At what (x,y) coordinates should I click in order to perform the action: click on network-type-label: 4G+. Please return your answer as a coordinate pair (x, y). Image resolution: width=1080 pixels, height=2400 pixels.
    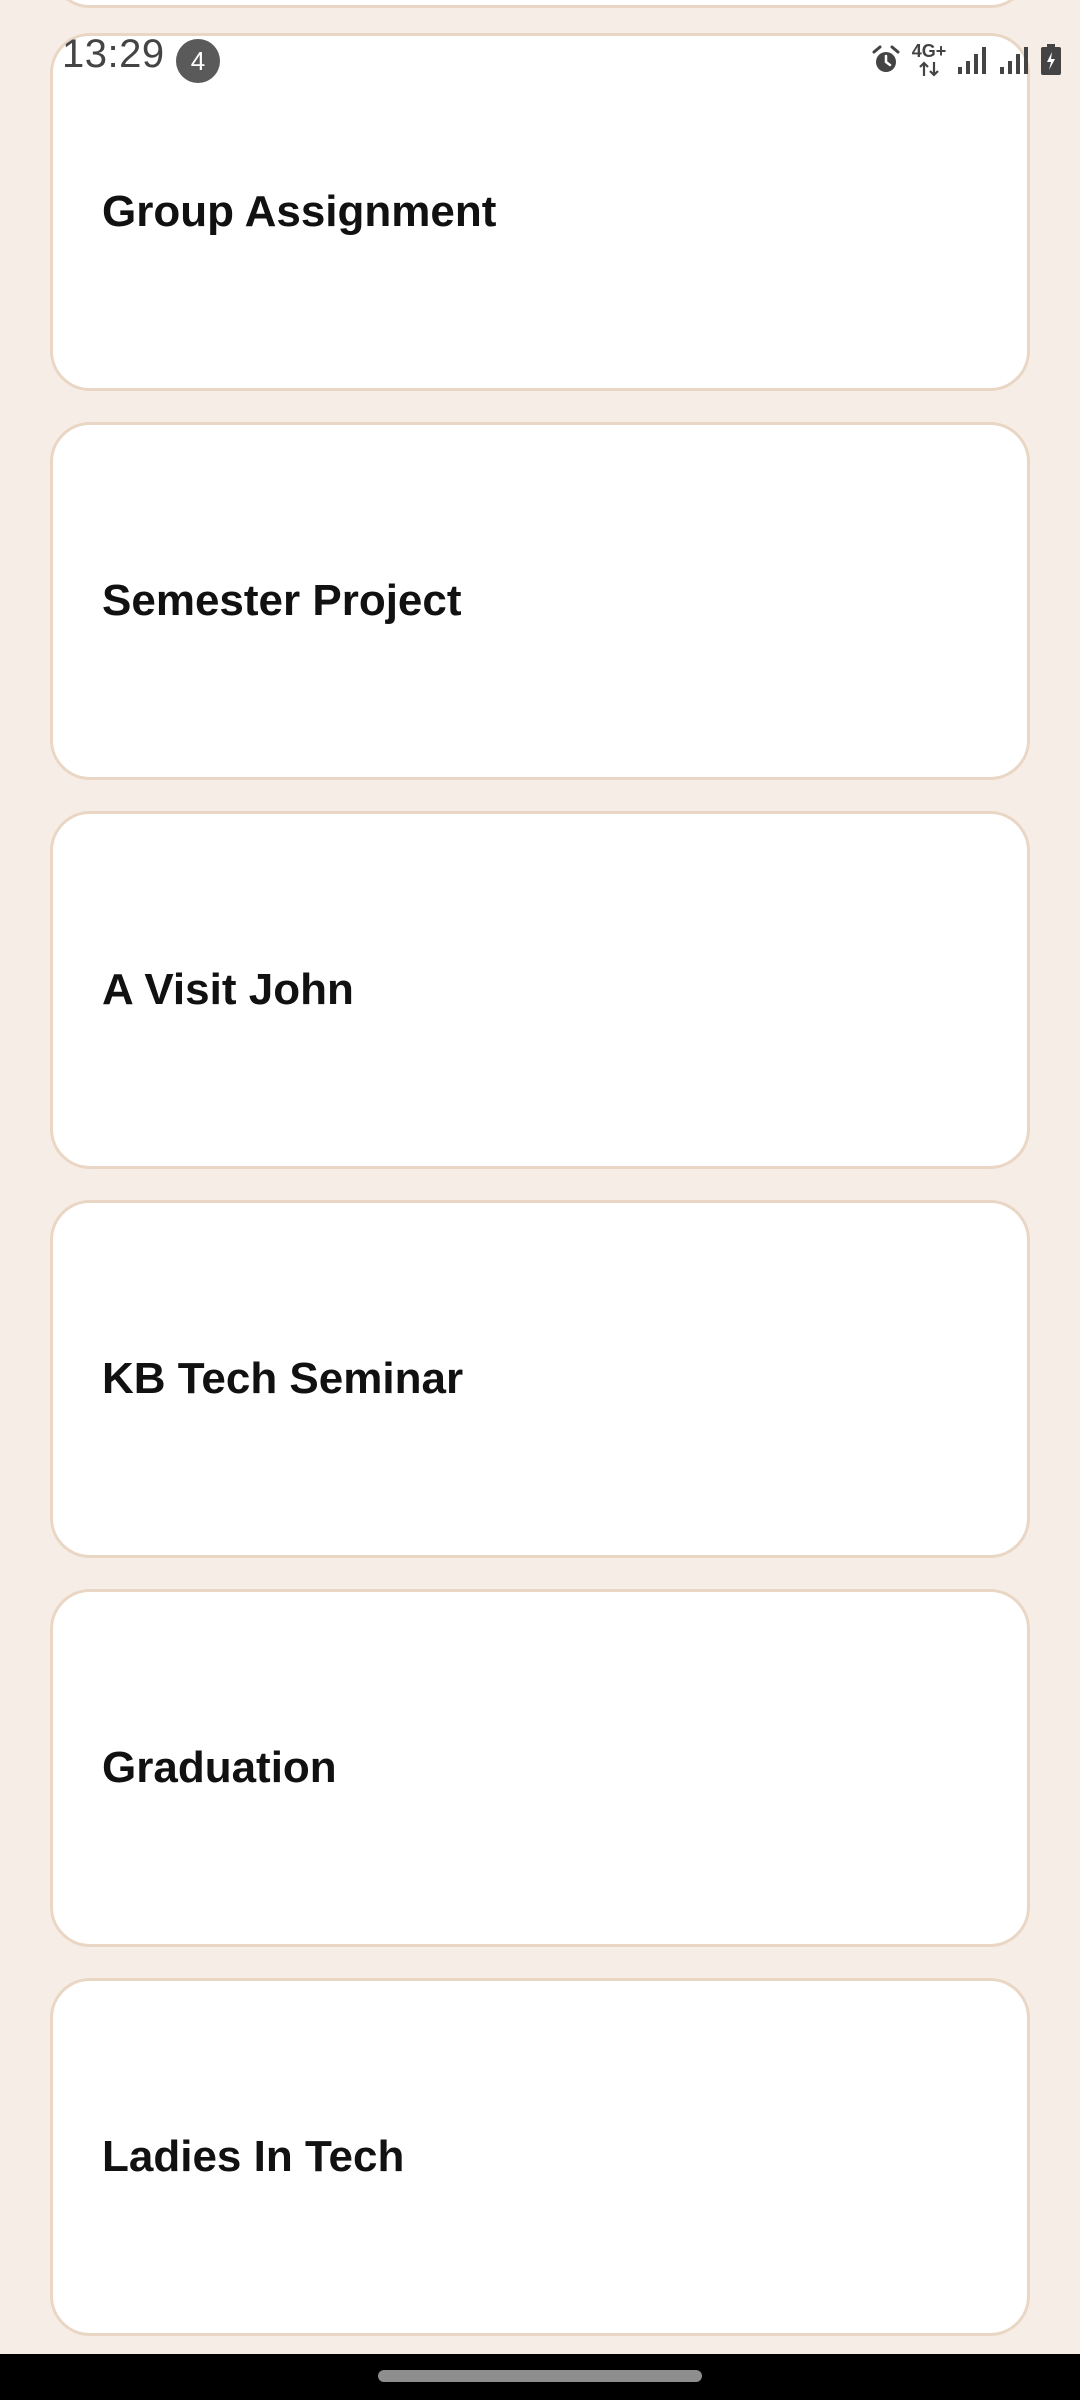
    Looking at the image, I should click on (929, 51).